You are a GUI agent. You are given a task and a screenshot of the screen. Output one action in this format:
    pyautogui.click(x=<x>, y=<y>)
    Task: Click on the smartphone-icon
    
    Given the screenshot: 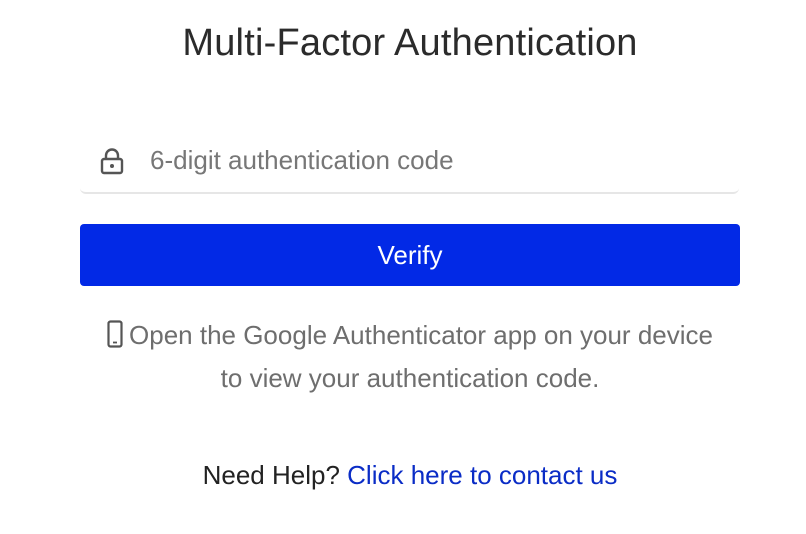 What is the action you would take?
    pyautogui.click(x=115, y=333)
    